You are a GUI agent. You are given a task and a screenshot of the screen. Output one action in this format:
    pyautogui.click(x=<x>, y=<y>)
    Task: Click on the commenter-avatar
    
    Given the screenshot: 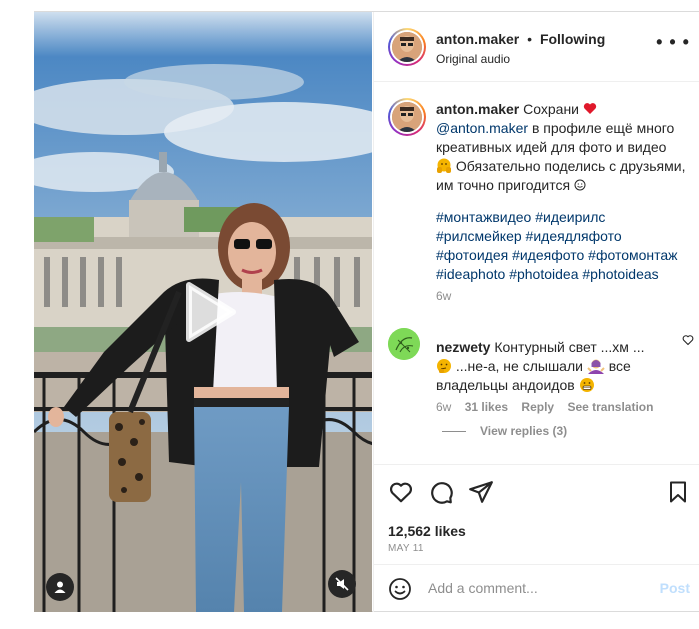 What is the action you would take?
    pyautogui.click(x=404, y=344)
    